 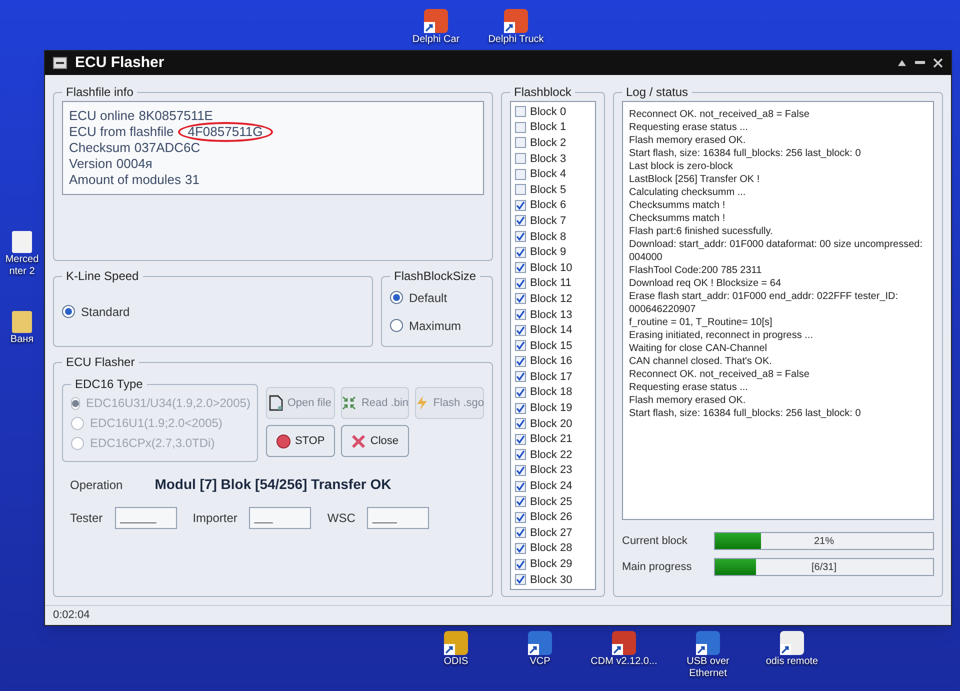 What do you see at coordinates (109, 384) in the screenshot?
I see `group-title: EDC16 Type` at bounding box center [109, 384].